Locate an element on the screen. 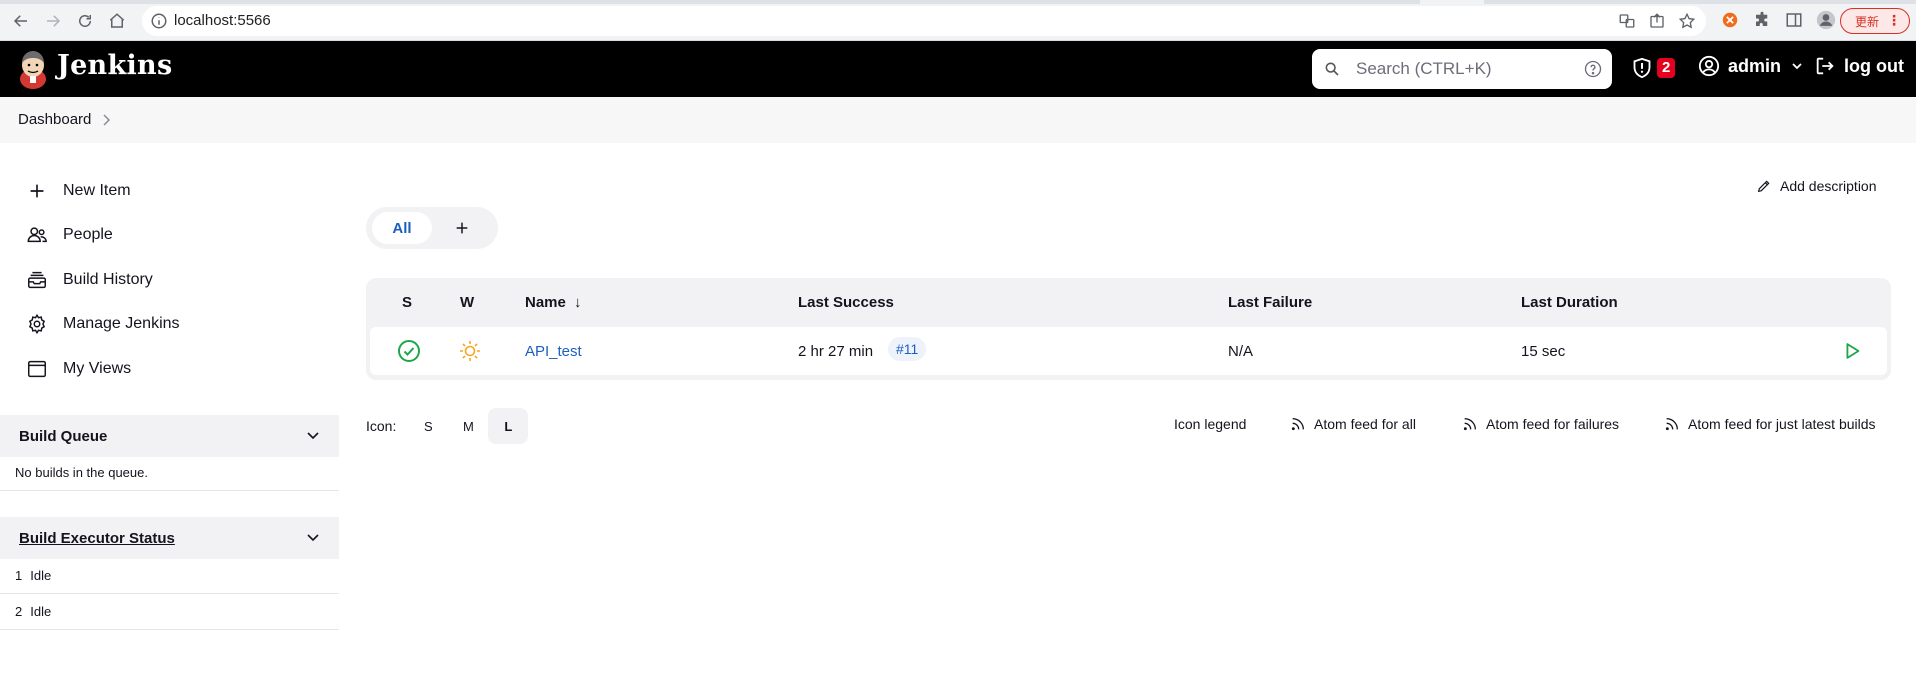  executor-row: 2 Idle is located at coordinates (169, 612).